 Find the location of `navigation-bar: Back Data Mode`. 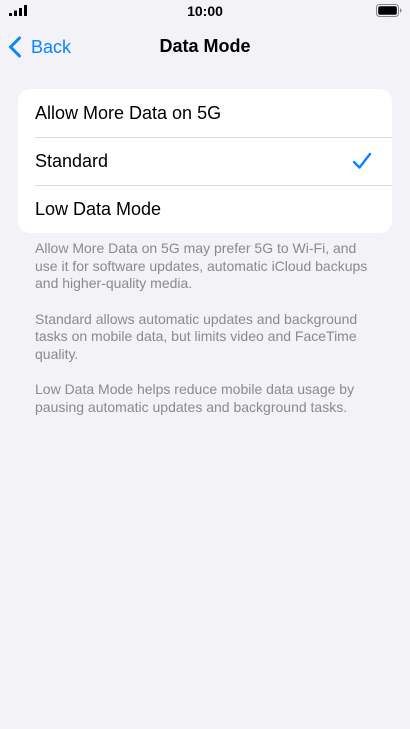

navigation-bar: Back Data Mode is located at coordinates (205, 47).